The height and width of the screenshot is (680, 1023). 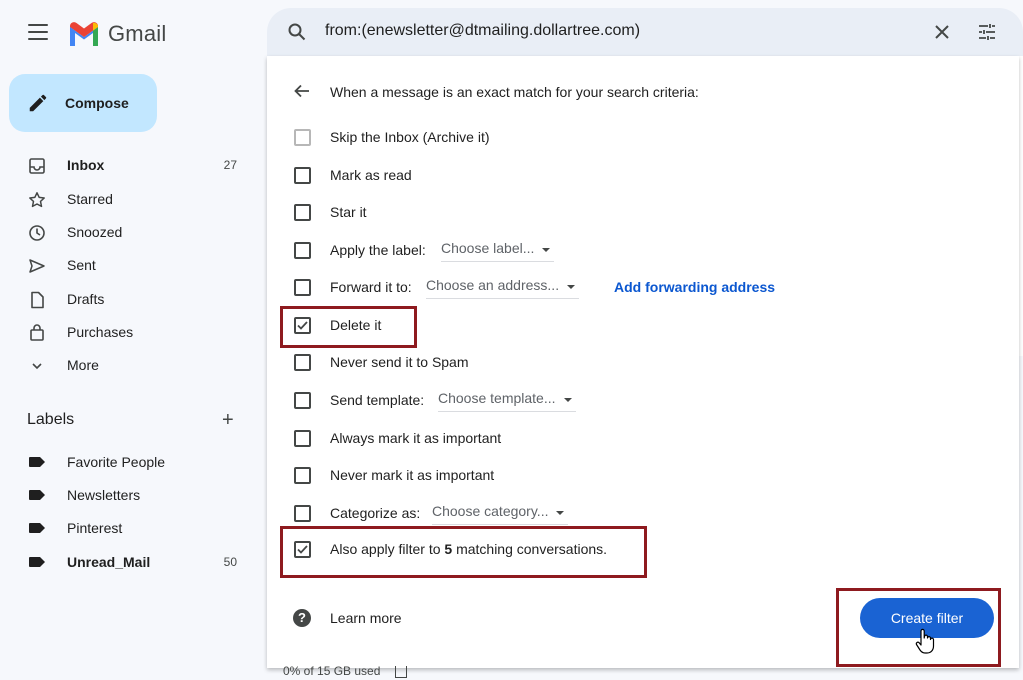 I want to click on help-icon: ?, so click(x=302, y=618).